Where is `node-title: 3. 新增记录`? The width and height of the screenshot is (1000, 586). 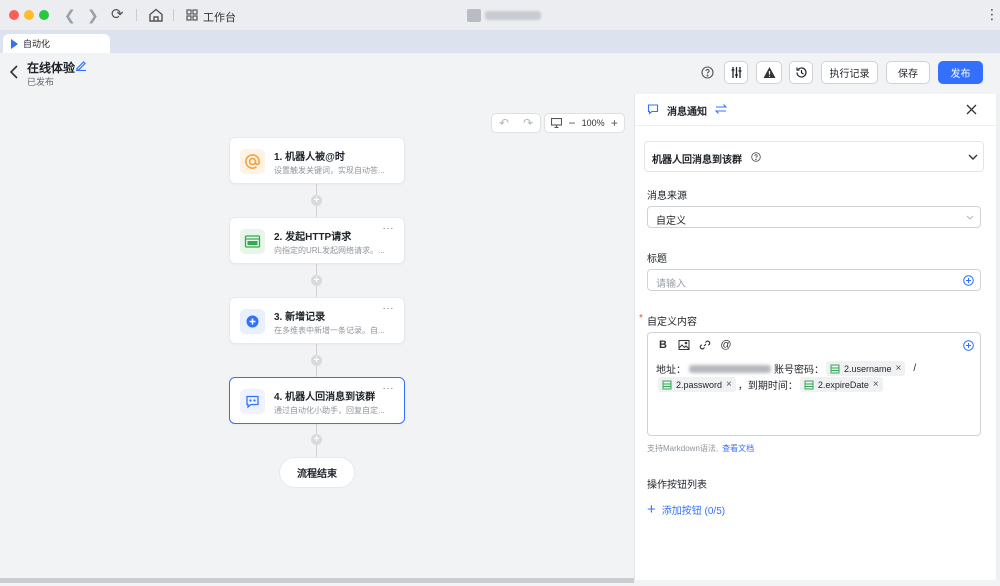
node-title: 3. 新增记录 is located at coordinates (300, 317).